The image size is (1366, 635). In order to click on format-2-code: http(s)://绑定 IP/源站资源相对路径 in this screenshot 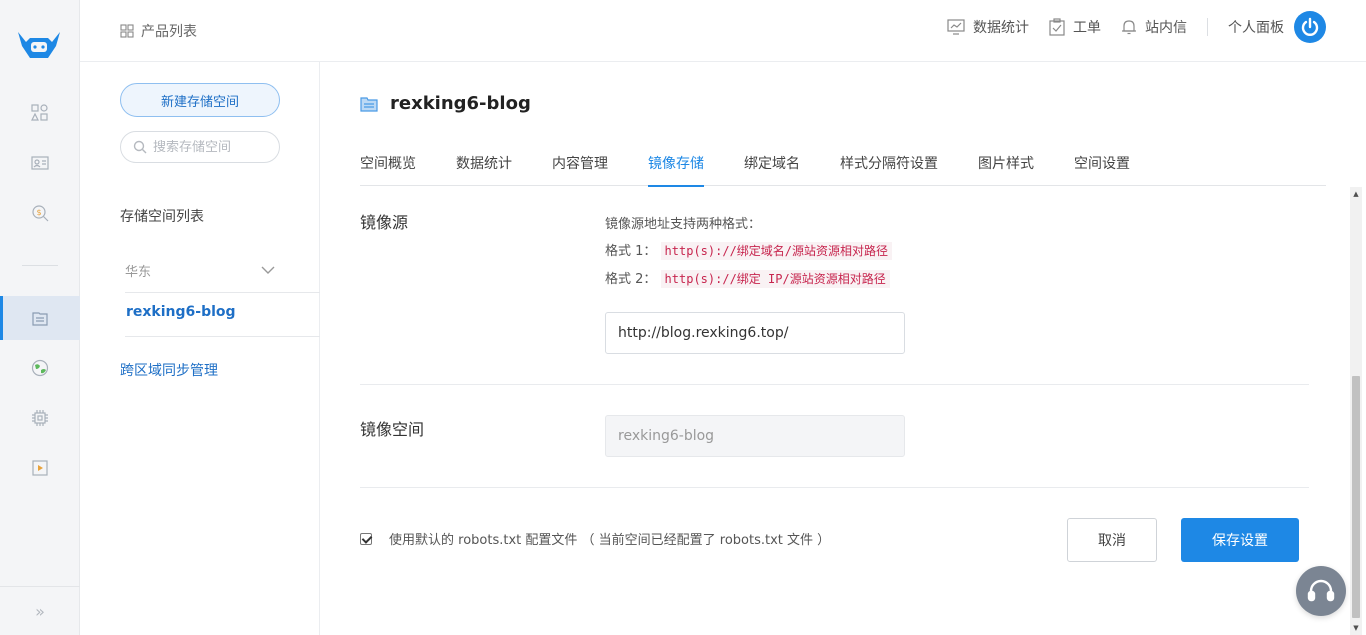, I will do `click(775, 279)`.